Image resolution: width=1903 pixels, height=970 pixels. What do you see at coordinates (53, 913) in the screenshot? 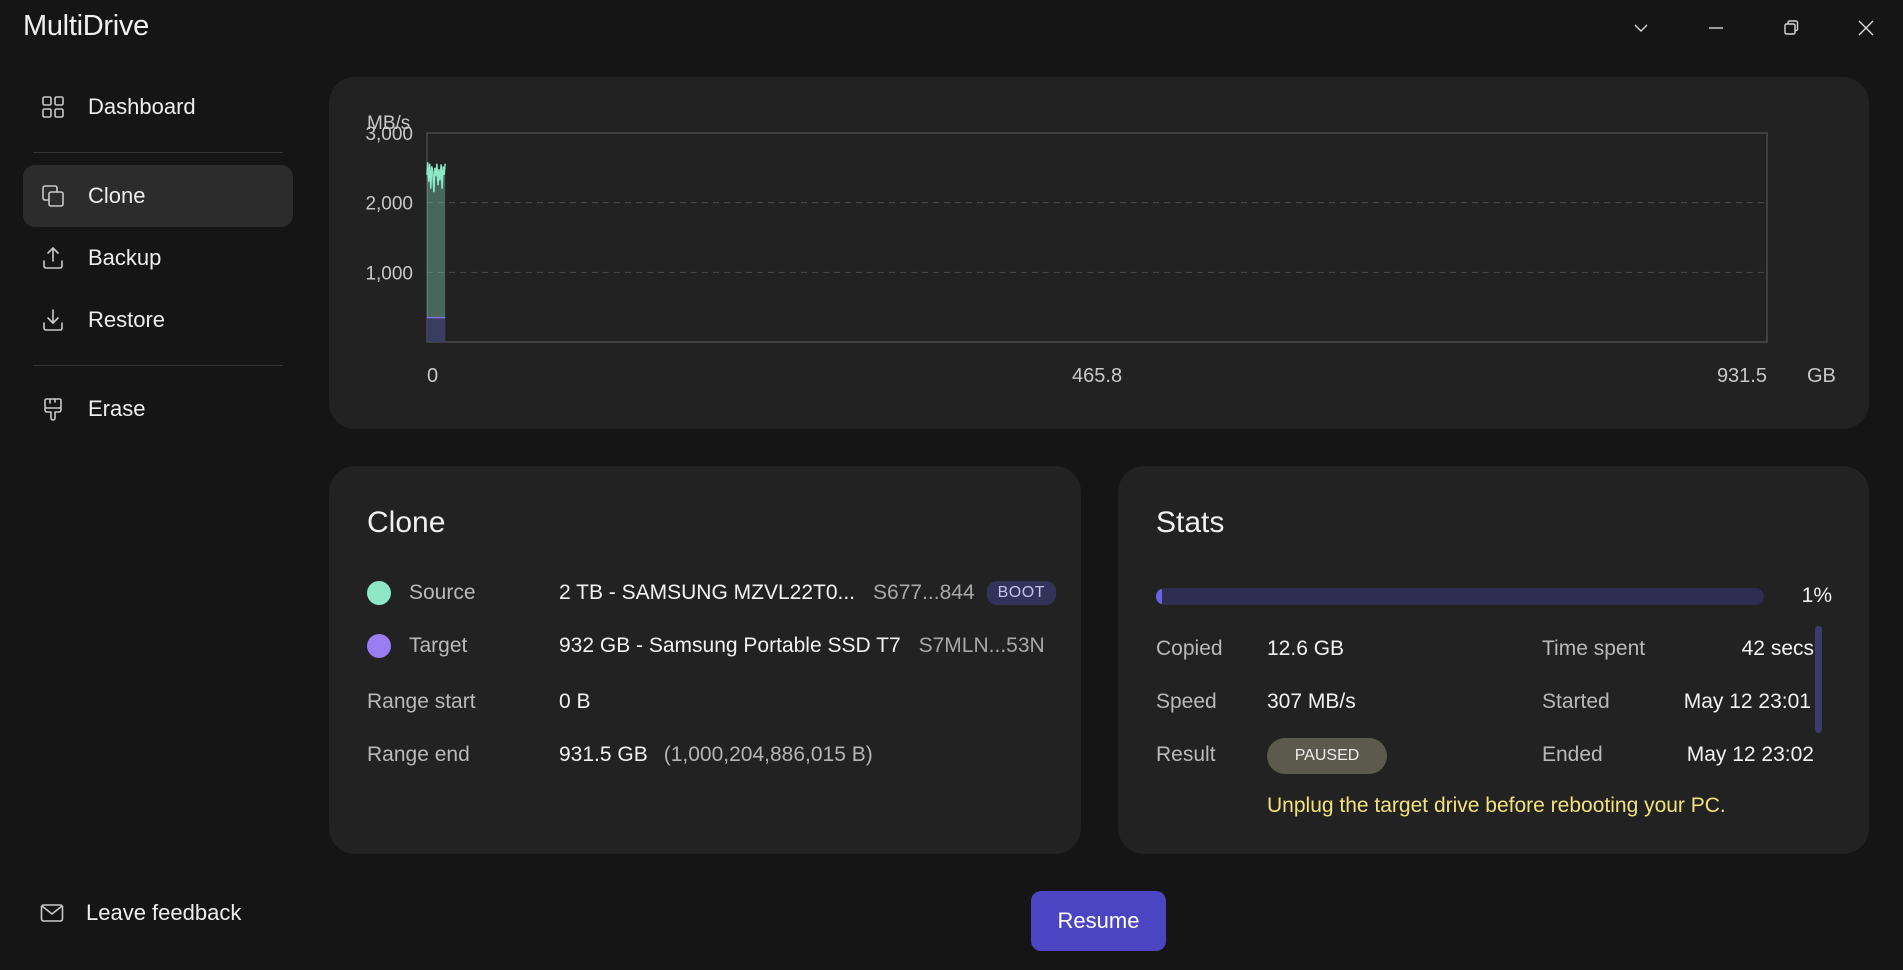
I see `mail-icon` at bounding box center [53, 913].